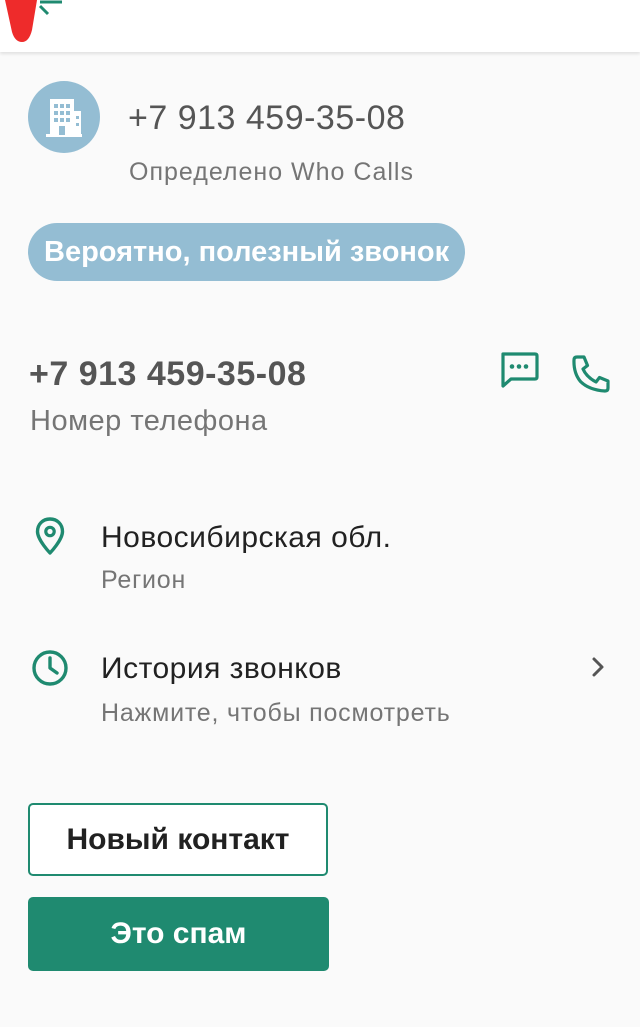 Image resolution: width=640 pixels, height=1027 pixels. I want to click on phone-number-value: +7 913 459-35-08, so click(167, 374).